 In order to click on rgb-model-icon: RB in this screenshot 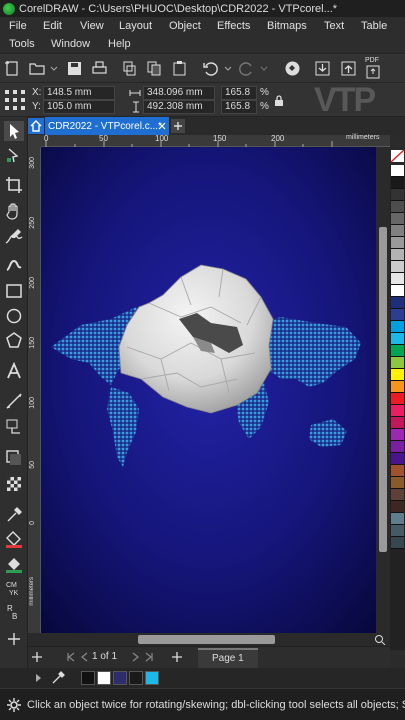, I will do `click(14, 612)`.